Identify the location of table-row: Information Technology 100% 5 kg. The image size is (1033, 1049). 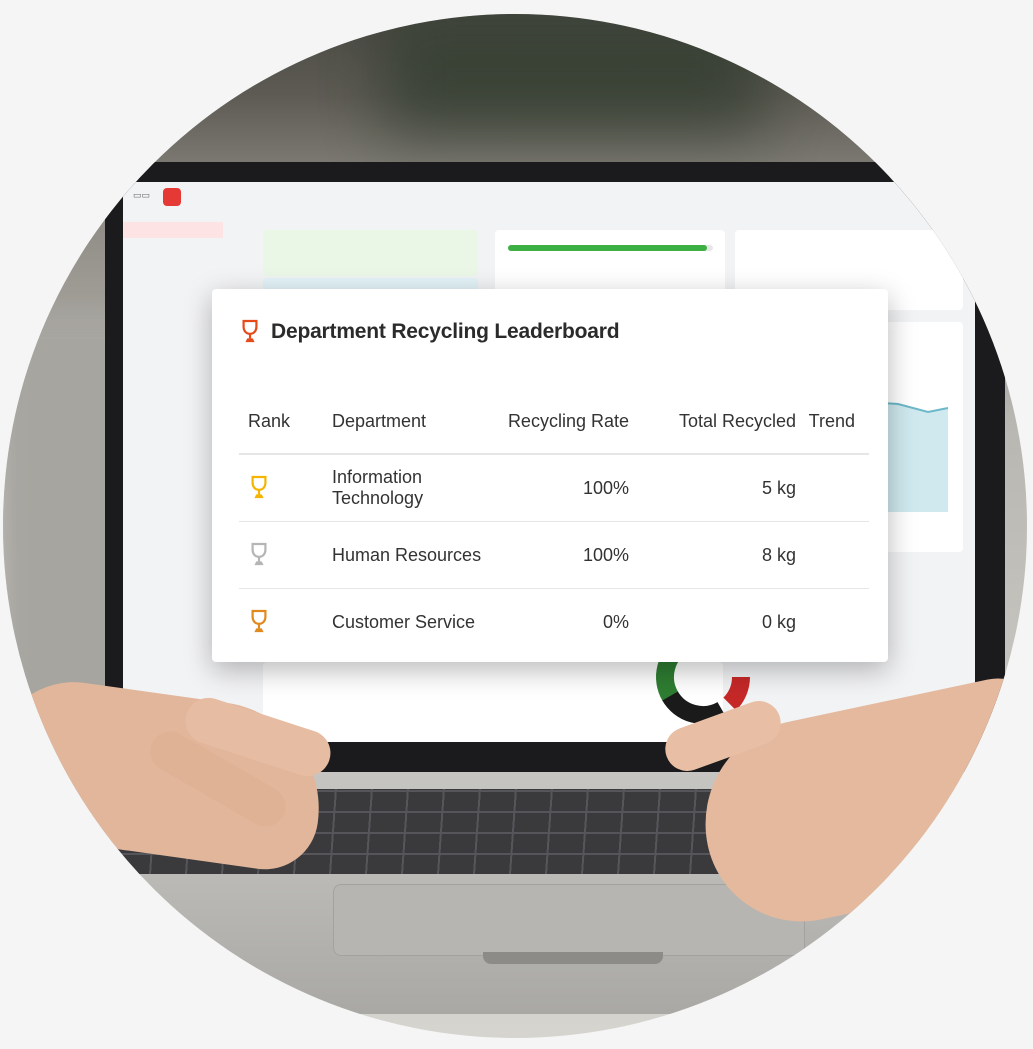
(554, 488).